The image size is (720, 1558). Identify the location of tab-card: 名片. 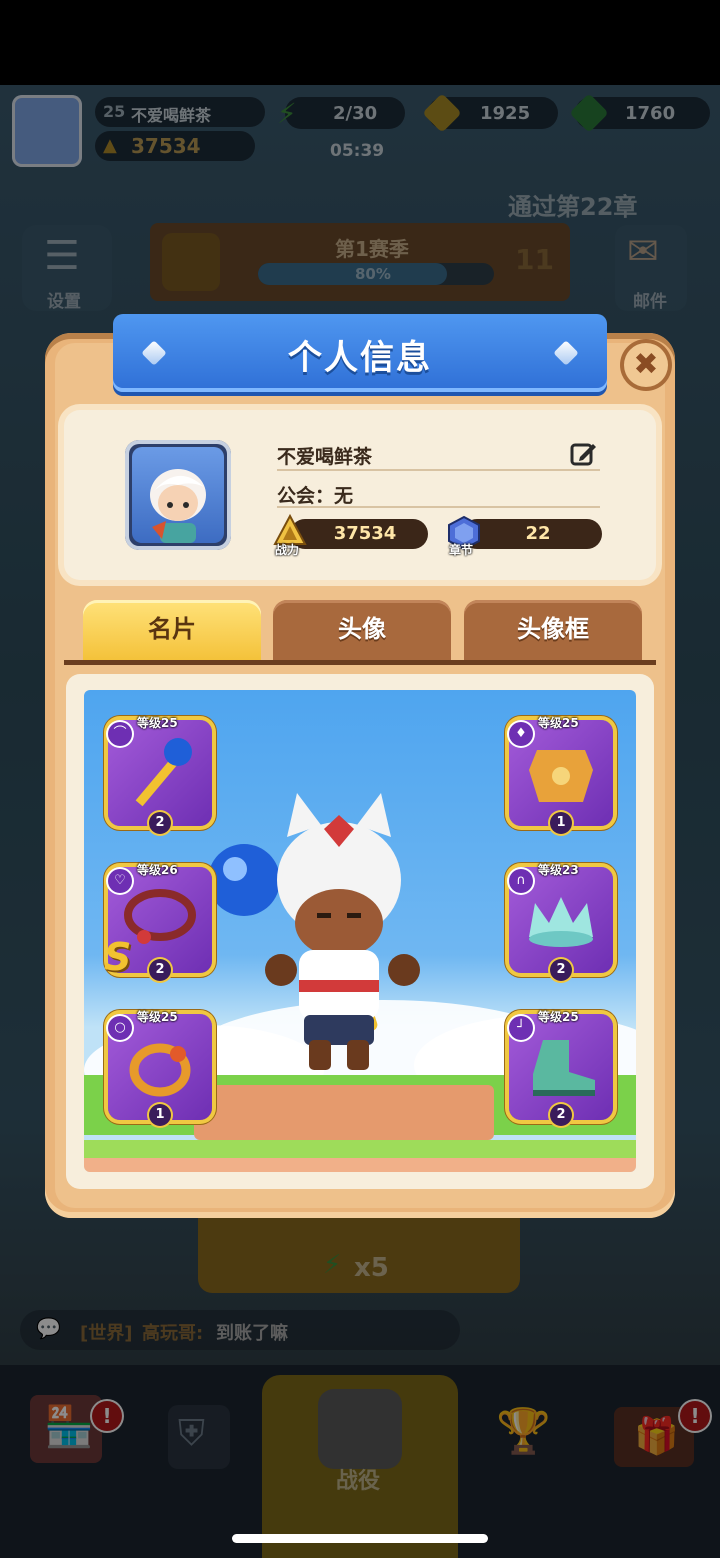
(172, 630).